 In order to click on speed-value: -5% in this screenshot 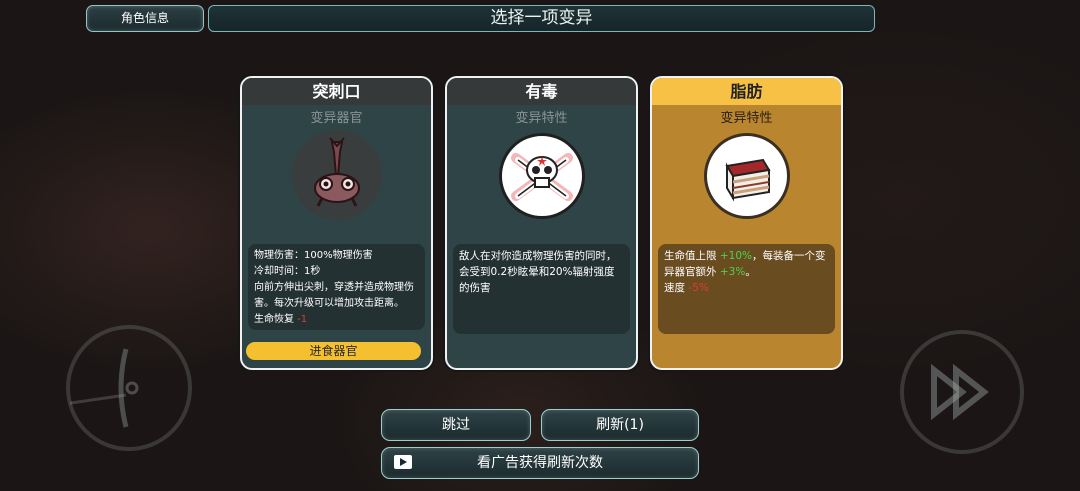, I will do `click(698, 288)`.